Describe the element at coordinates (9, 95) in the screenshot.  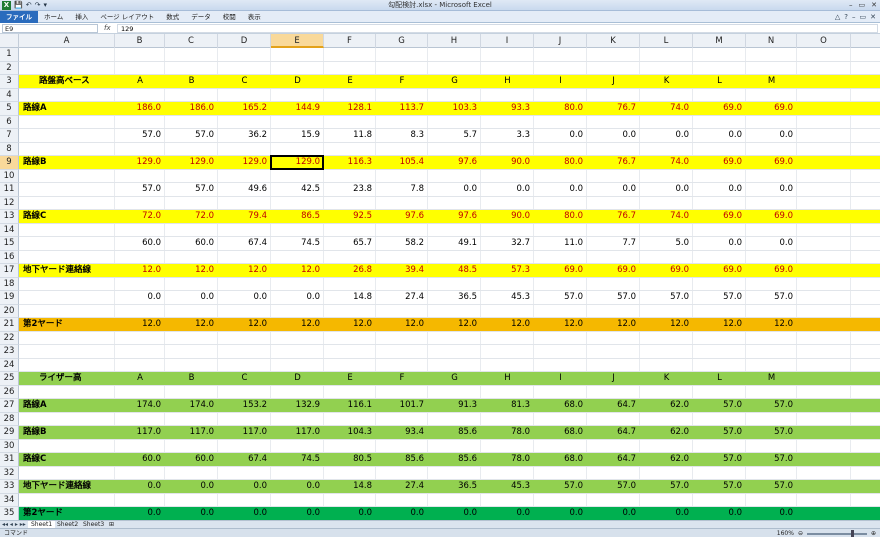
I see `row-header-4: 4` at that location.